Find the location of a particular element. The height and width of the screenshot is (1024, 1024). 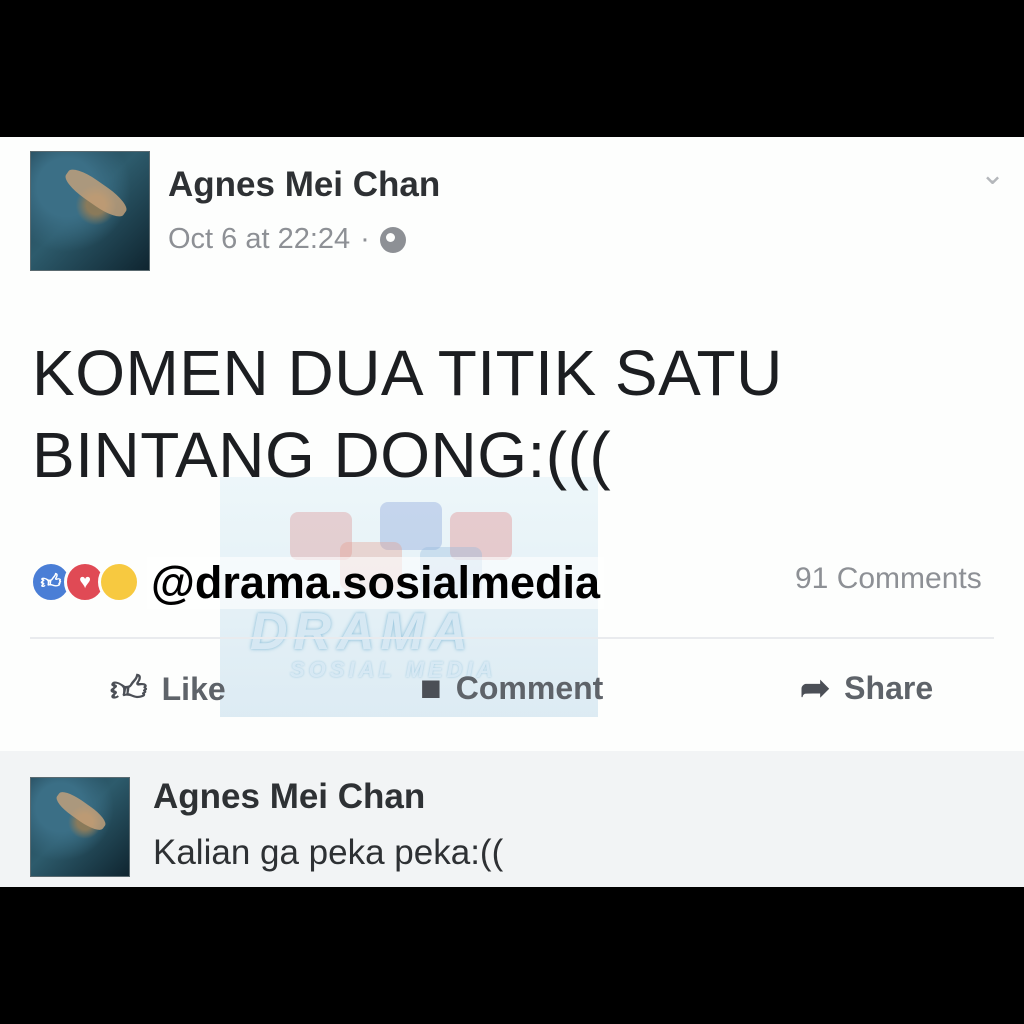

comment-button: ■ Comment is located at coordinates (511, 688).